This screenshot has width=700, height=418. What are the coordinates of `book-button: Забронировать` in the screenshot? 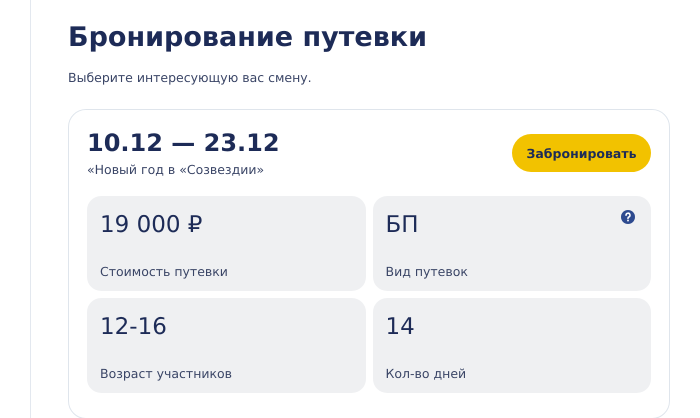 It's located at (581, 153).